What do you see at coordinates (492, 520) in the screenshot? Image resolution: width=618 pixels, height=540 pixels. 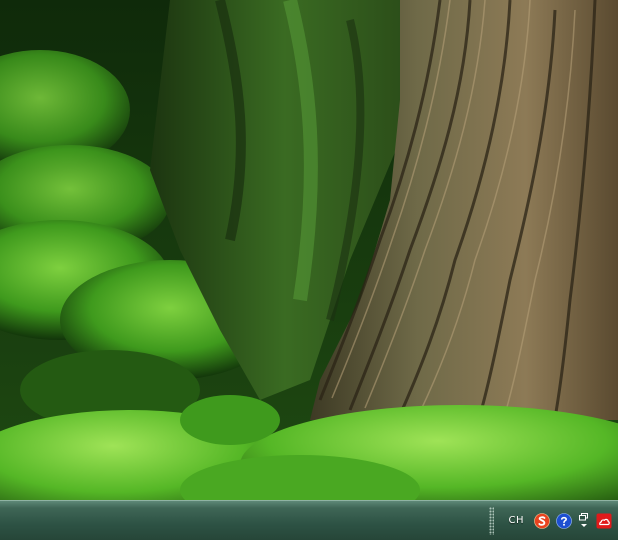 I see `tray-grip-handle` at bounding box center [492, 520].